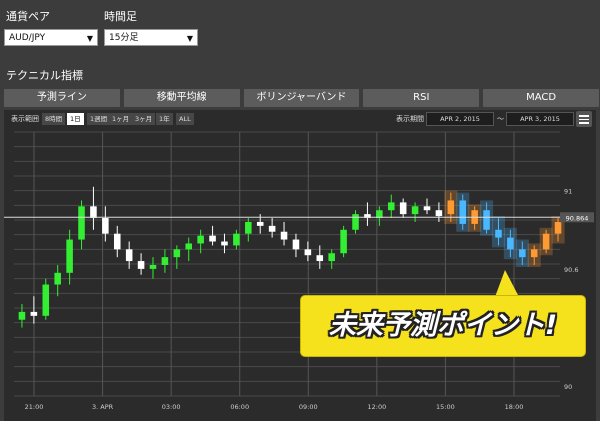 This screenshot has height=421, width=600. What do you see at coordinates (540, 119) in the screenshot?
I see `date-to-input: APR 3, 2015` at bounding box center [540, 119].